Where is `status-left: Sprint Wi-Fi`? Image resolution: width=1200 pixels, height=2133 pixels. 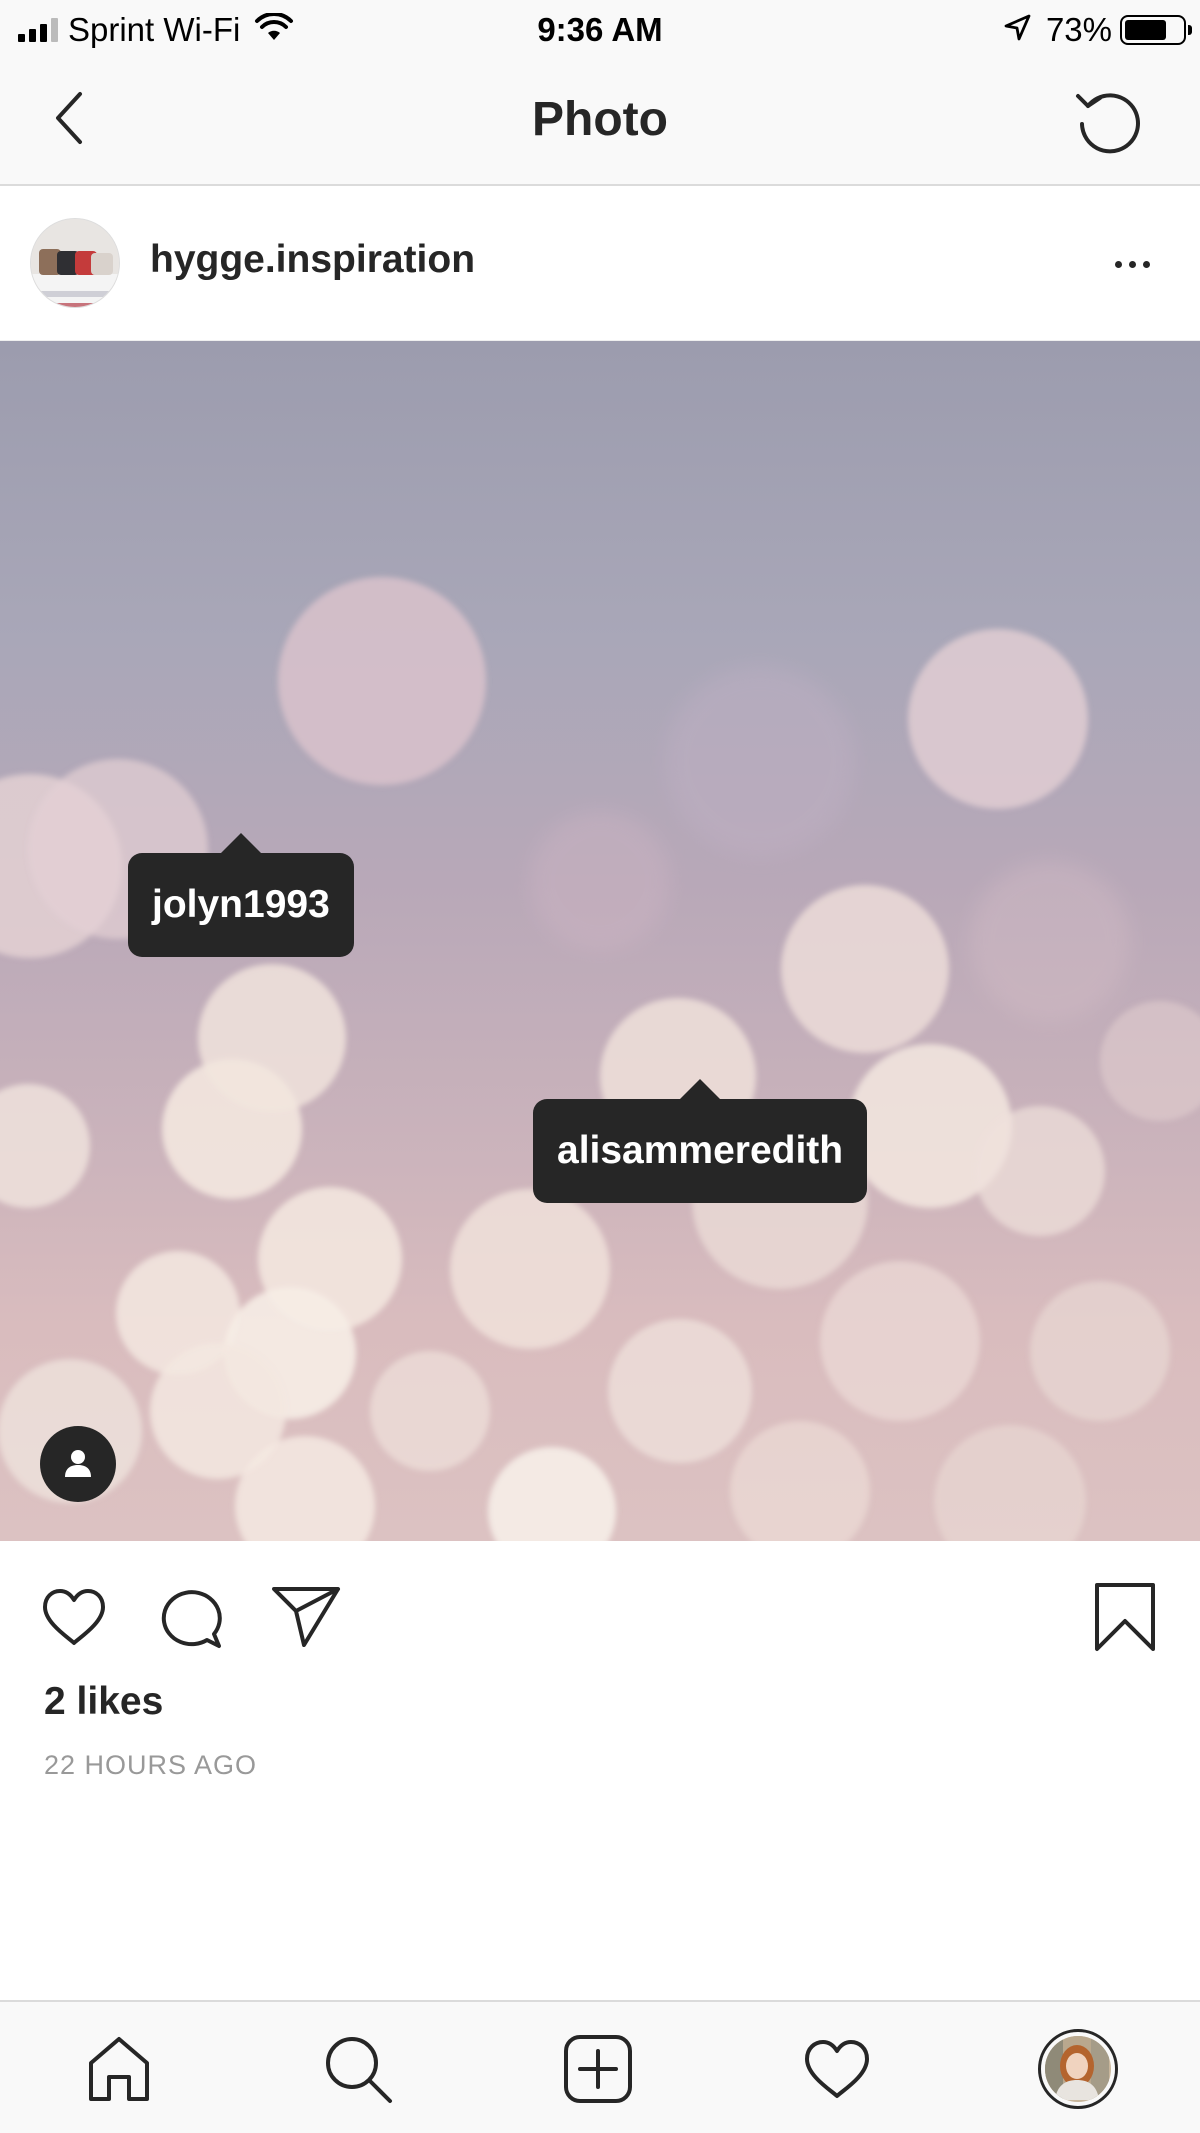
status-left: Sprint Wi-Fi is located at coordinates (156, 30).